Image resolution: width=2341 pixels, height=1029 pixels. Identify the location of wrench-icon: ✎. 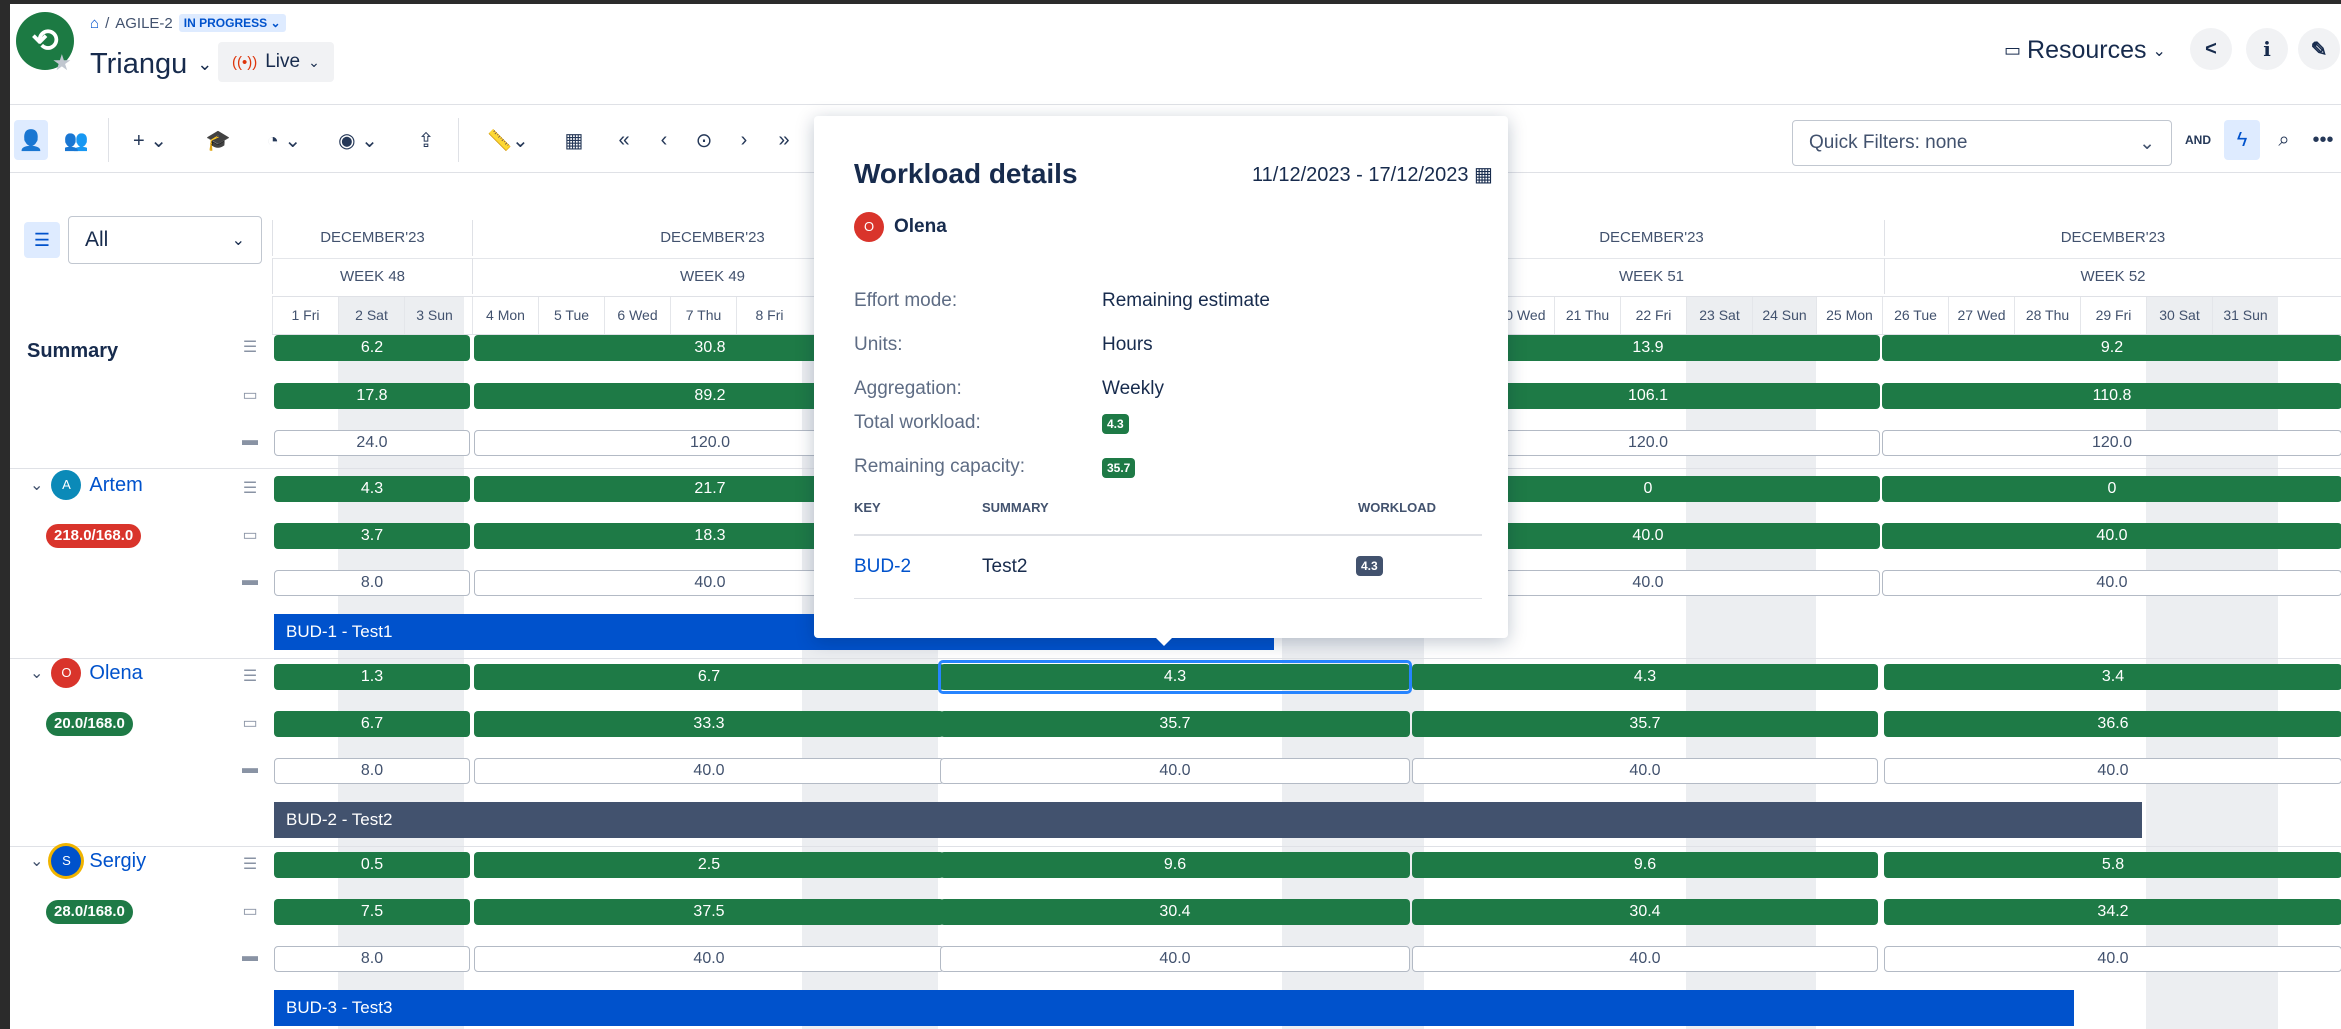
(2319, 49).